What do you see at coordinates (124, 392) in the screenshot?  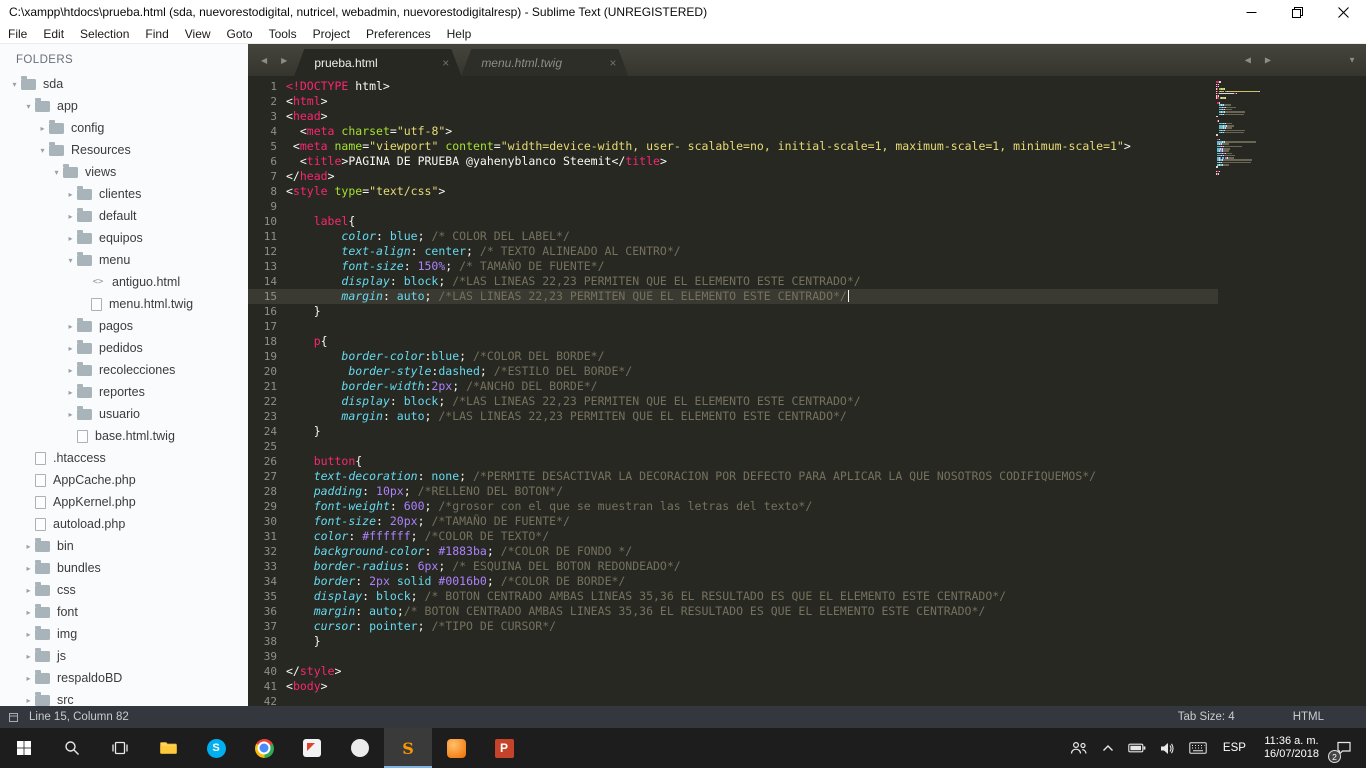 I see `sidebar-item-reportes: ▸ reportes` at bounding box center [124, 392].